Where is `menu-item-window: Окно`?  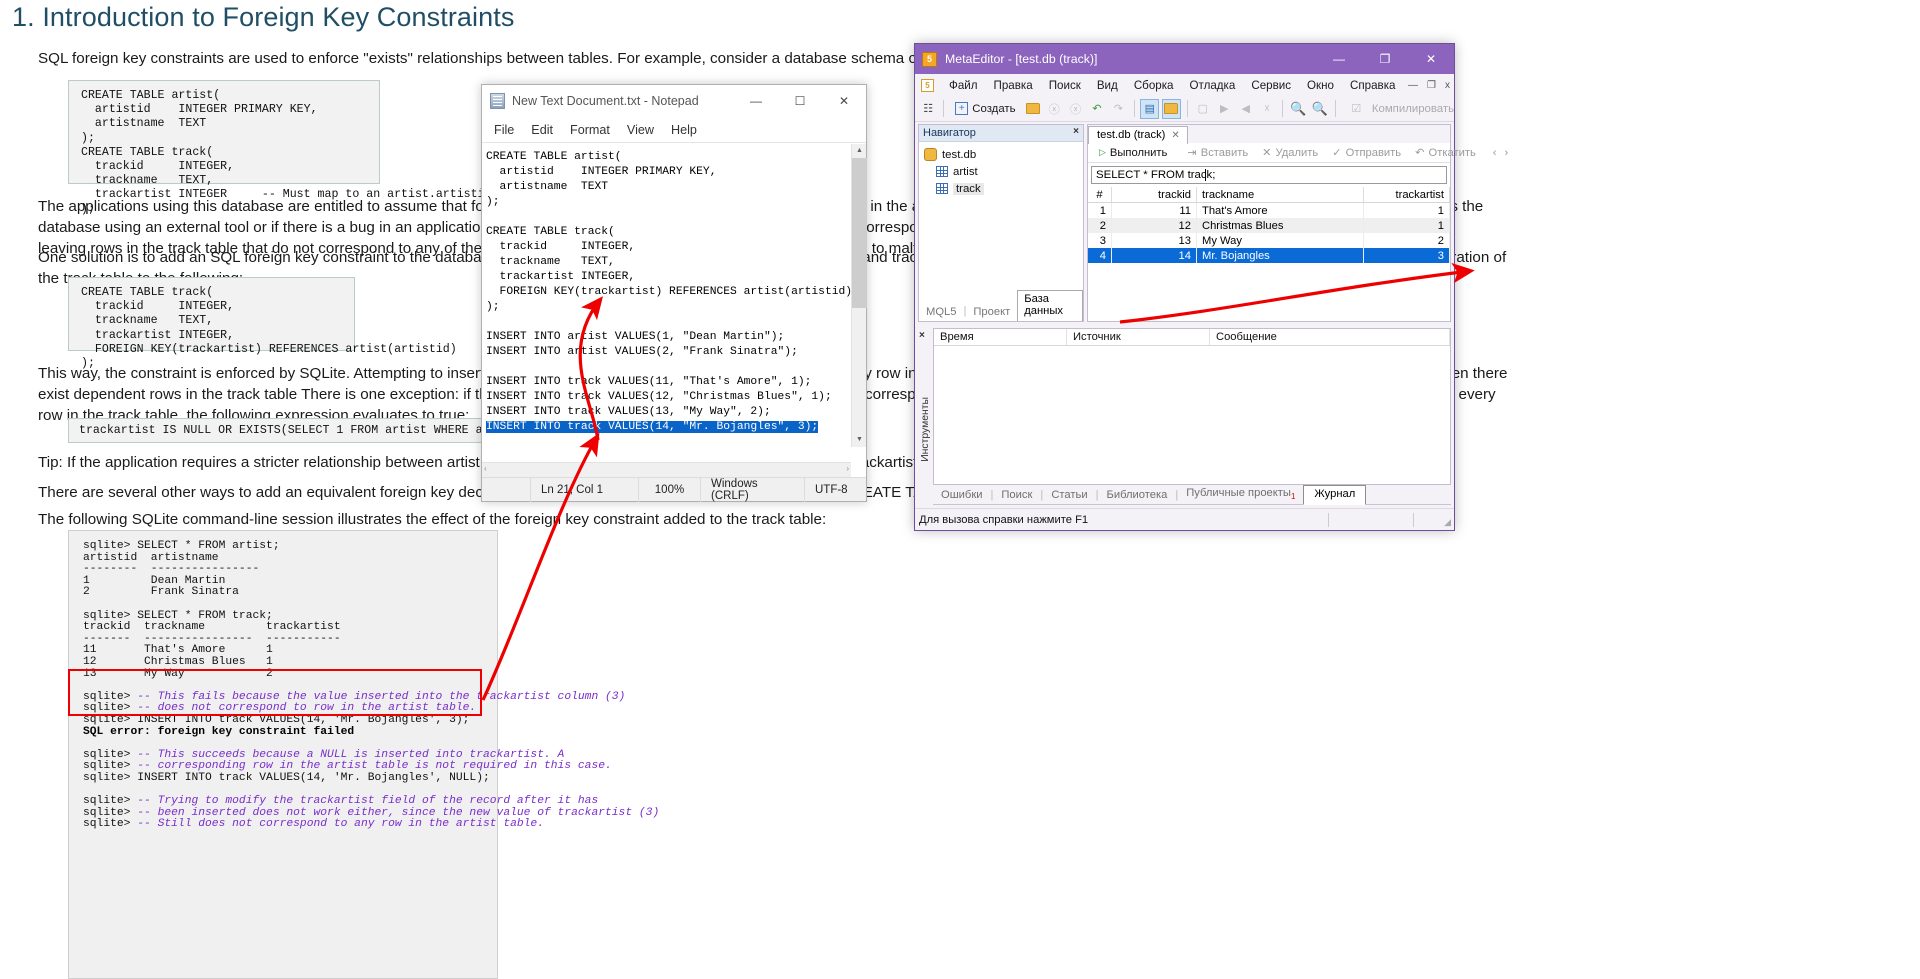
menu-item-window: Окно is located at coordinates (1320, 85).